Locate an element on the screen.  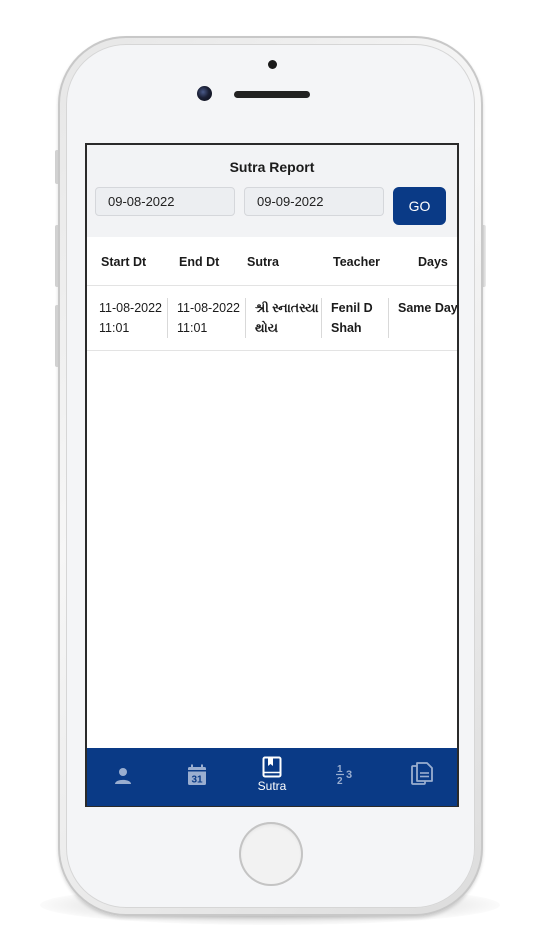
sutra-name-line1: શ્રી સ્નાતસ્યા is located at coordinates (287, 308).